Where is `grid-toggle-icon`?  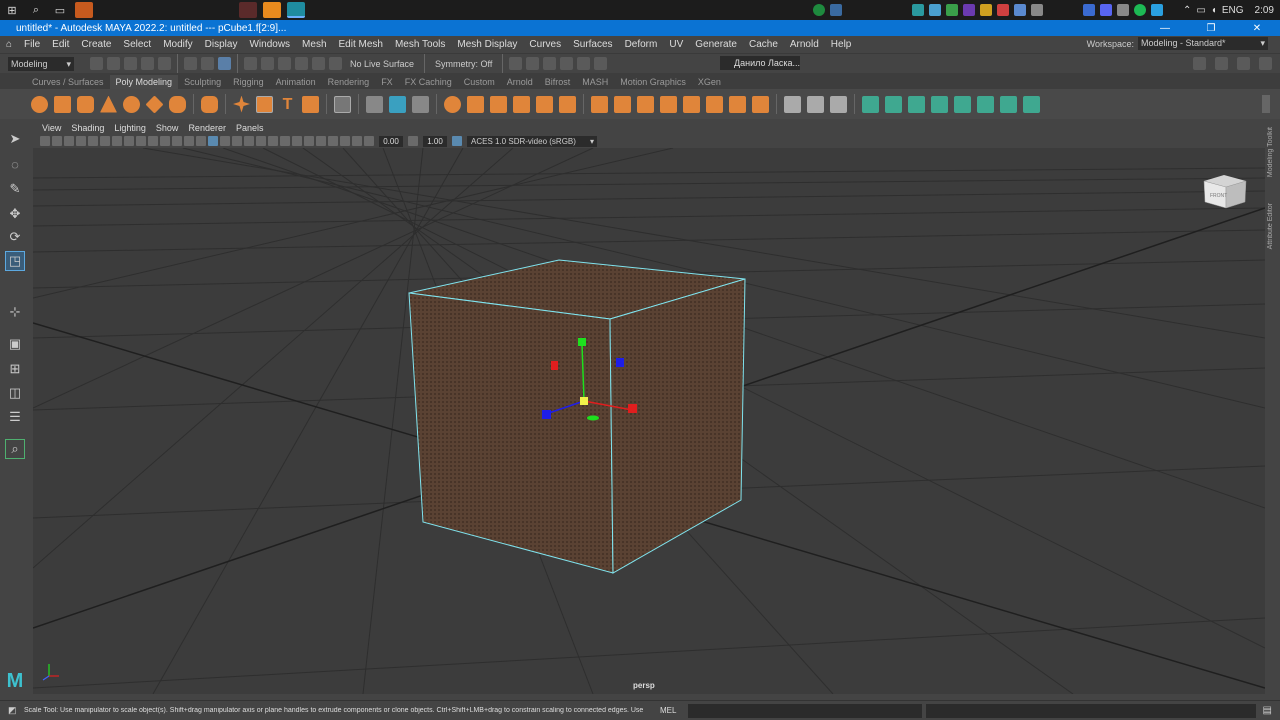
grid-toggle-icon is located at coordinates (117, 141).